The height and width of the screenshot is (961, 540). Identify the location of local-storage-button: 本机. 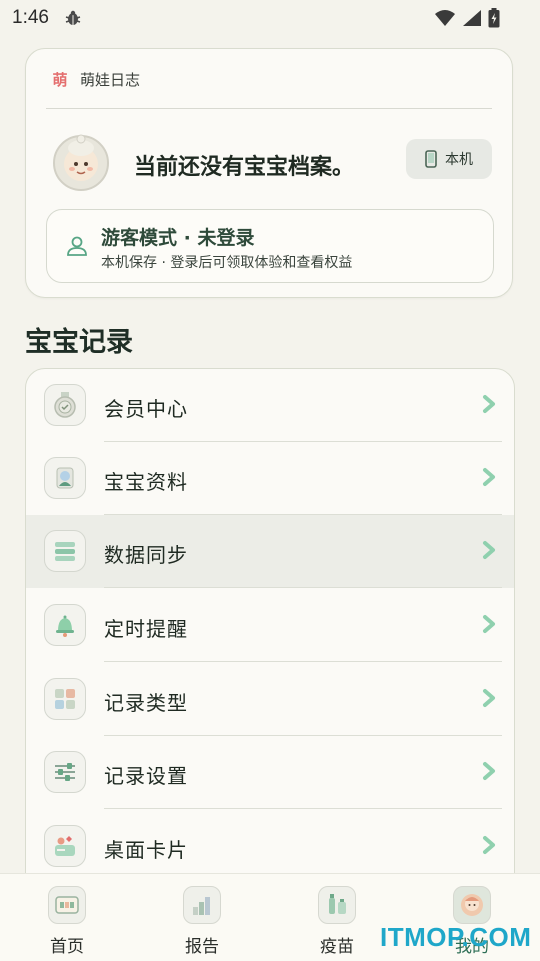
(449, 159).